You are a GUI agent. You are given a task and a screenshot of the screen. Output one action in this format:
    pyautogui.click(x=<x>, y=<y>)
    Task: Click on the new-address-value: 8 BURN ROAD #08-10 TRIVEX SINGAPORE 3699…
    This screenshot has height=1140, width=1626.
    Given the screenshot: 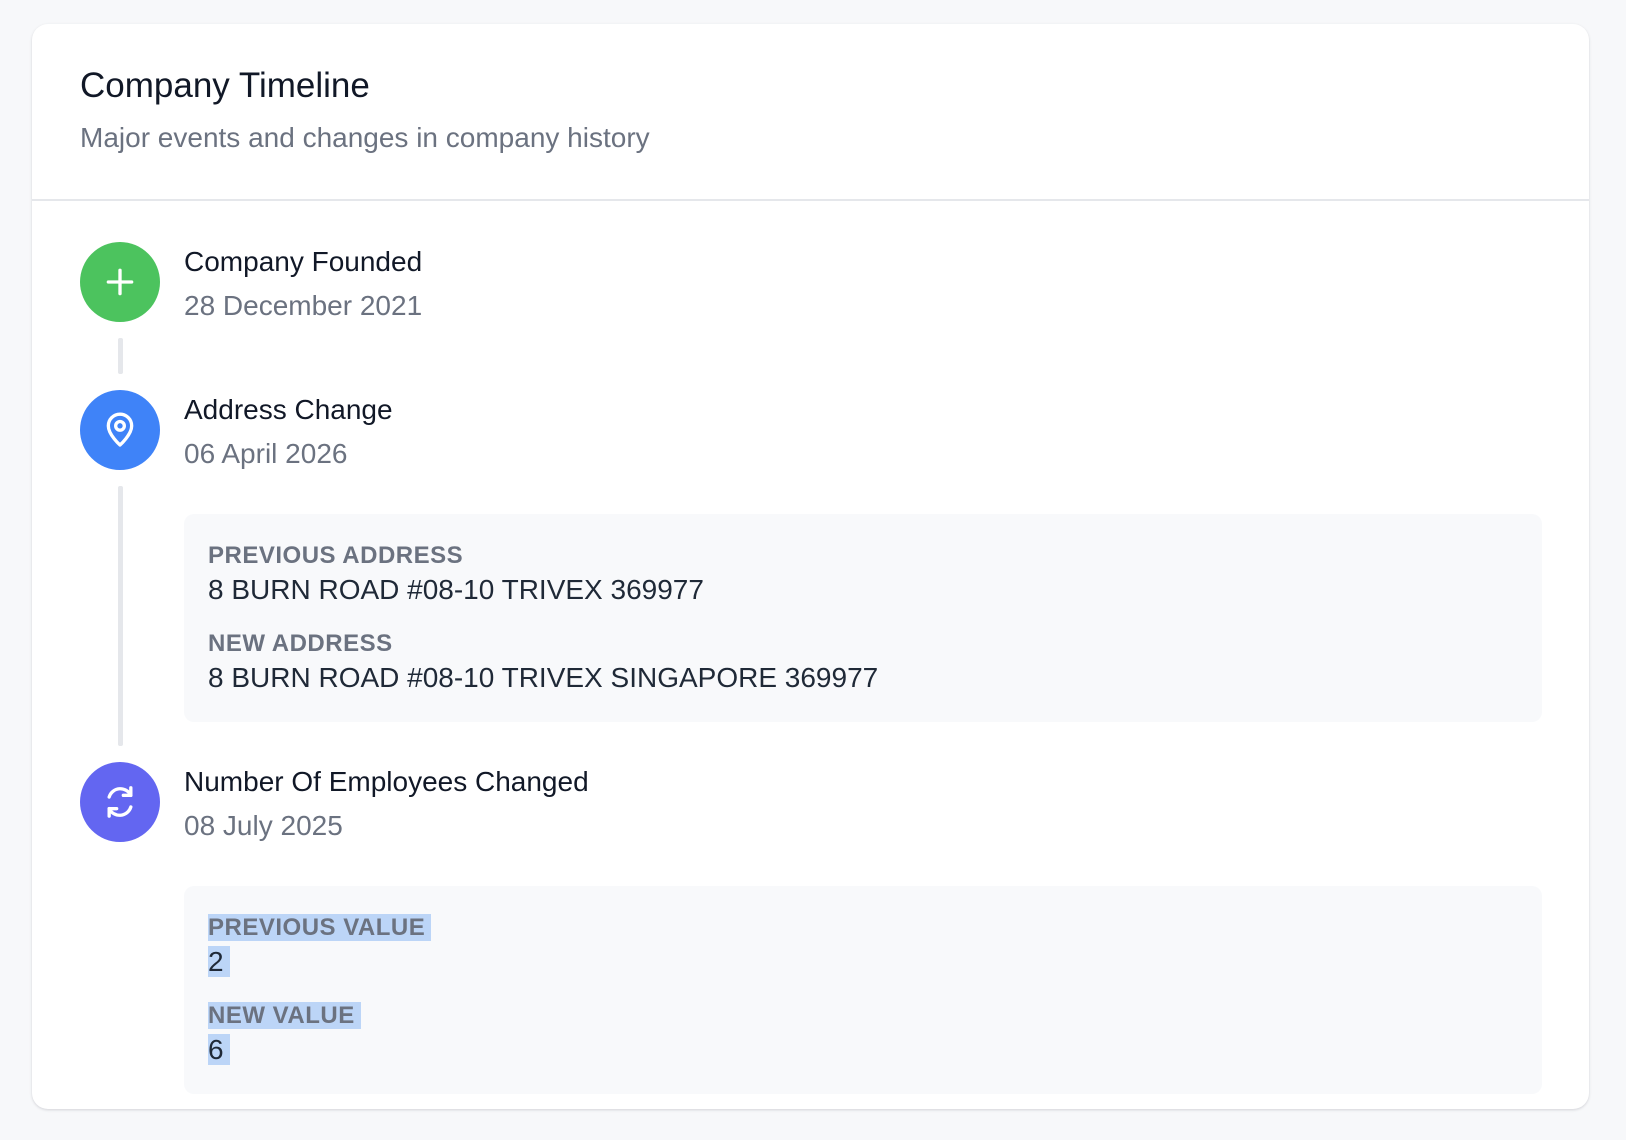 What is the action you would take?
    pyautogui.click(x=543, y=677)
    